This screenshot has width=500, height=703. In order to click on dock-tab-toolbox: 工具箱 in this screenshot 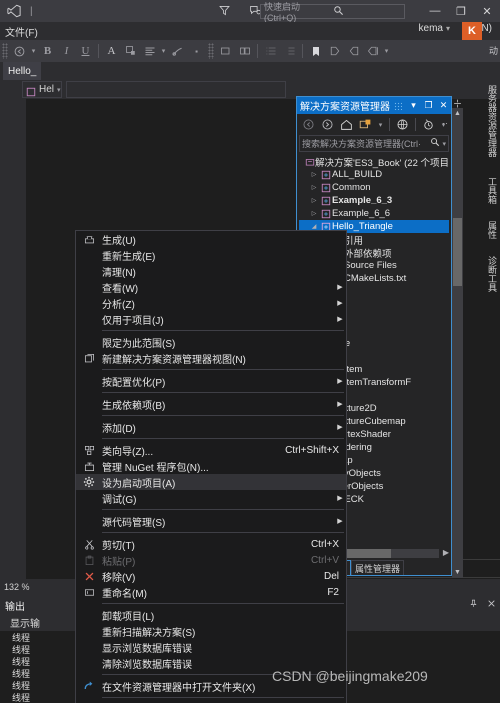, I will do `click(492, 190)`.